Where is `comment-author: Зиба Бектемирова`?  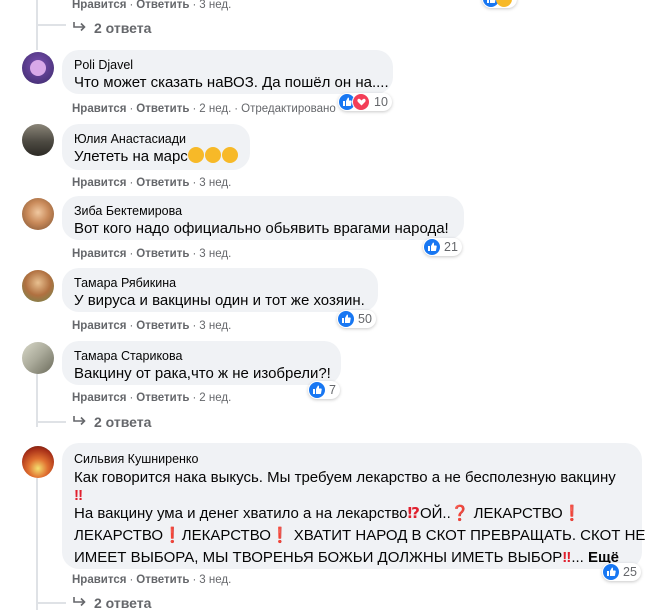 comment-author: Зиба Бектемирова is located at coordinates (263, 211).